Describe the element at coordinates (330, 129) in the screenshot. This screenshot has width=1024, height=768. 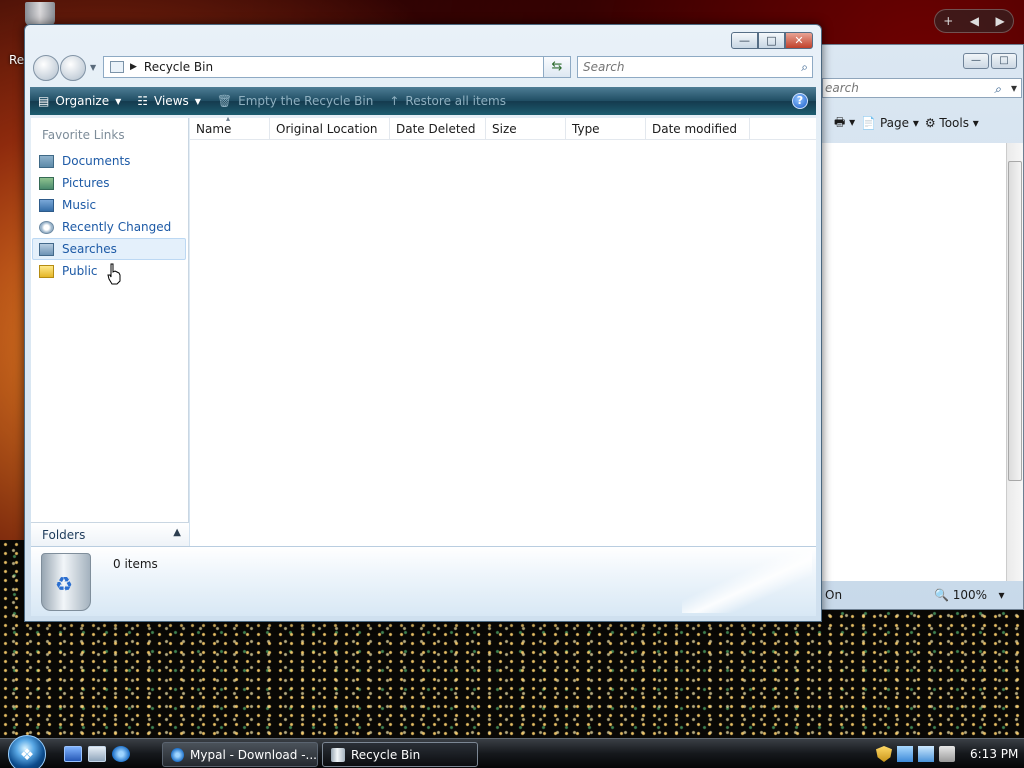
I see `column-header-original-location: Original Location` at that location.